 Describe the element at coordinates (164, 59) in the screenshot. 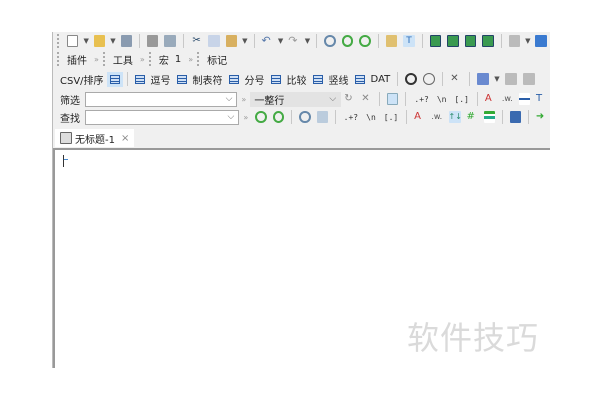

I see `macro-menu: 宏` at that location.